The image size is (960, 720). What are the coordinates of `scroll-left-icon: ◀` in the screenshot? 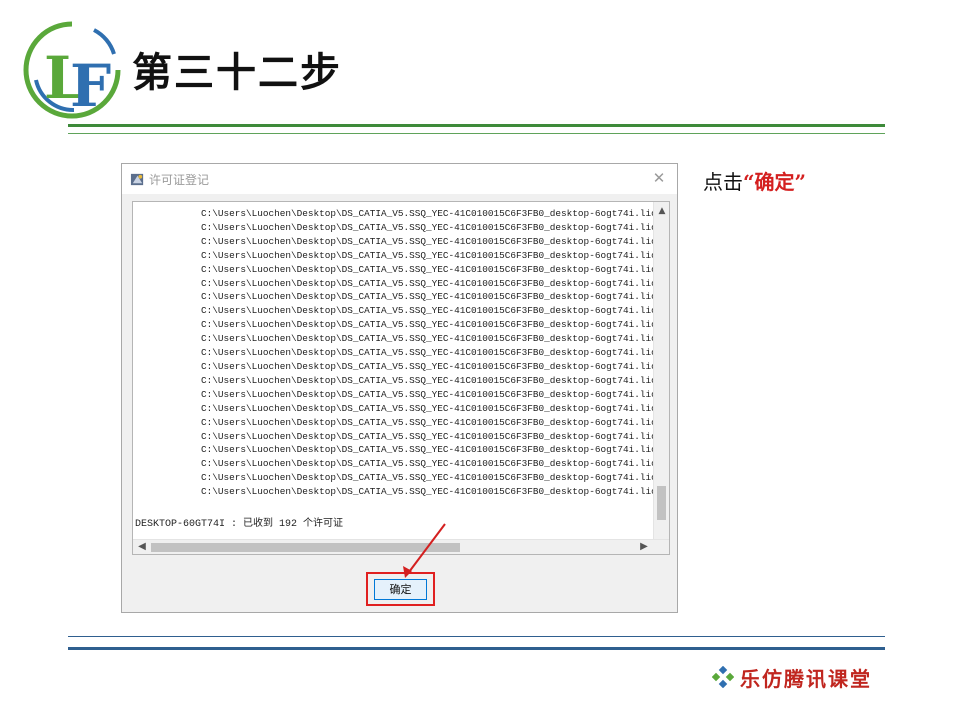 It's located at (142, 547).